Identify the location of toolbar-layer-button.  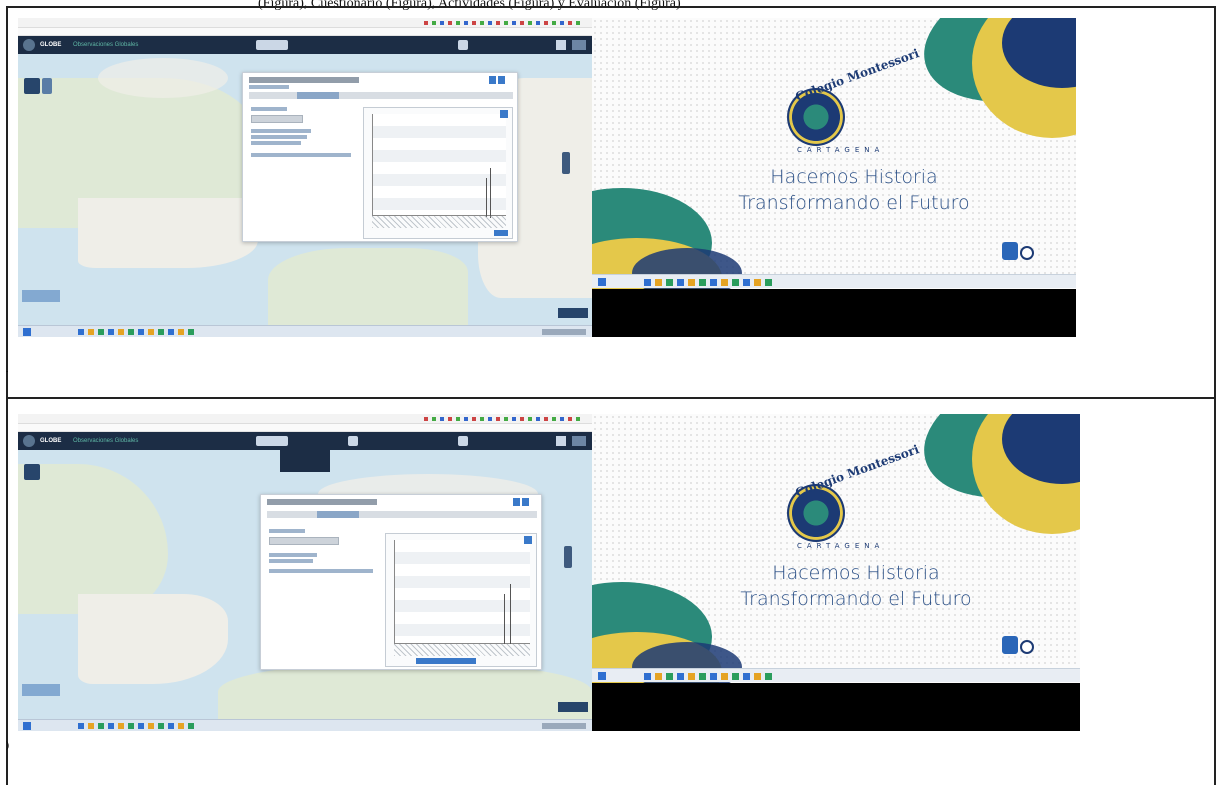
(353, 441).